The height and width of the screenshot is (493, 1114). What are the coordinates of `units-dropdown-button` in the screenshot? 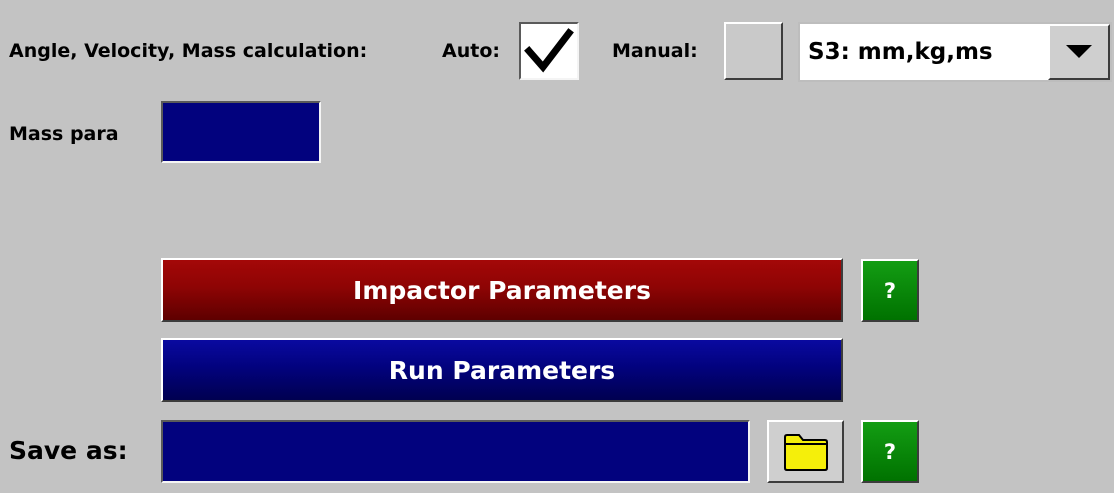 It's located at (1079, 52).